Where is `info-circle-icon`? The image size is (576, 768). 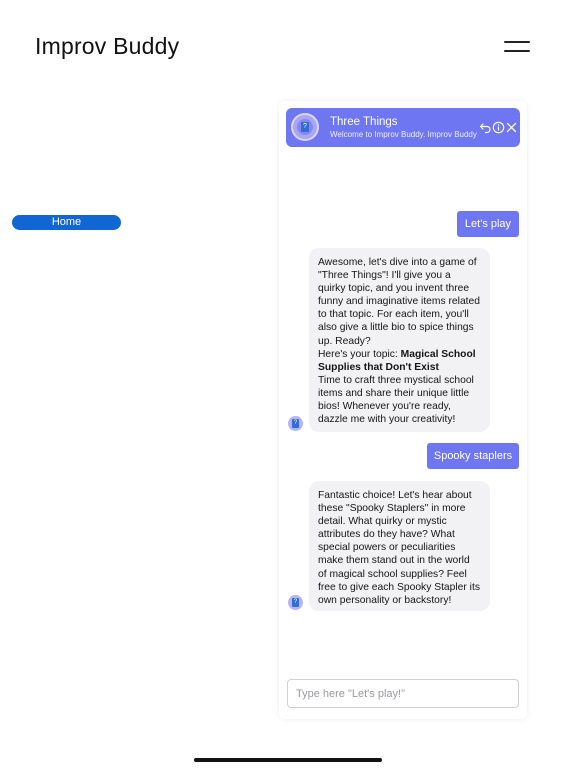 info-circle-icon is located at coordinates (498, 127).